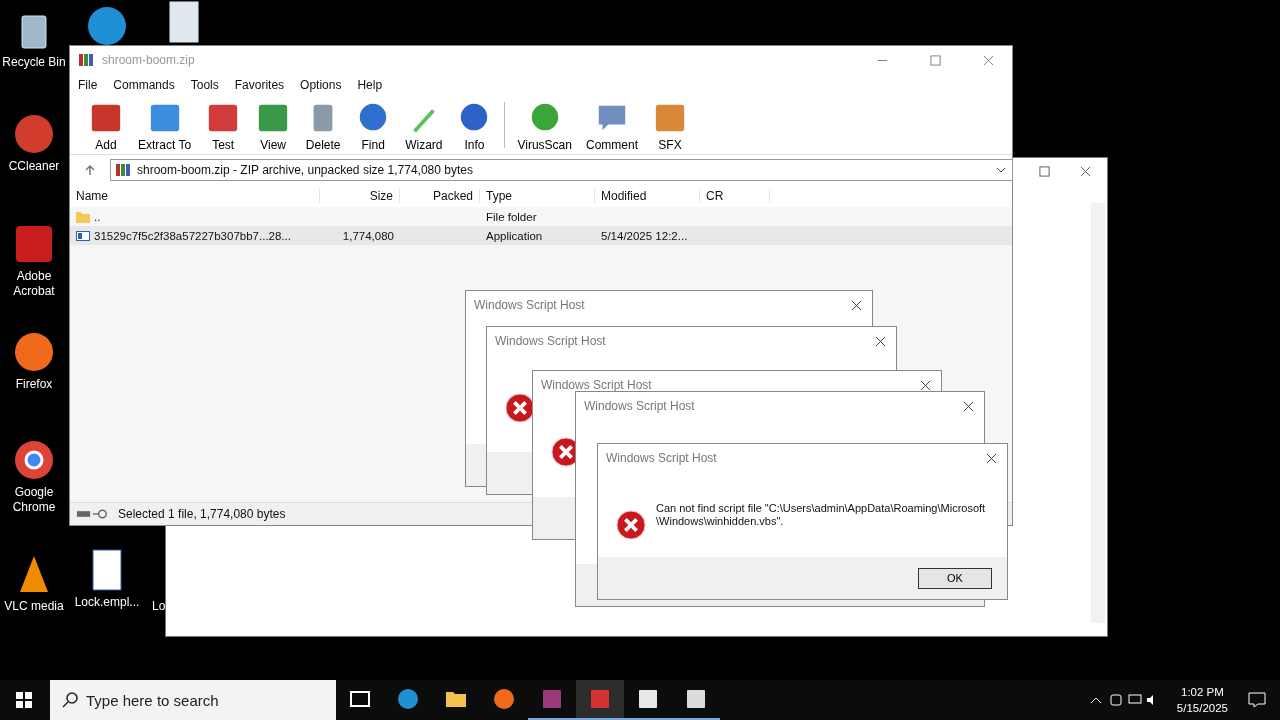 Image resolution: width=1280 pixels, height=720 pixels. I want to click on column-header: CR, so click(735, 196).